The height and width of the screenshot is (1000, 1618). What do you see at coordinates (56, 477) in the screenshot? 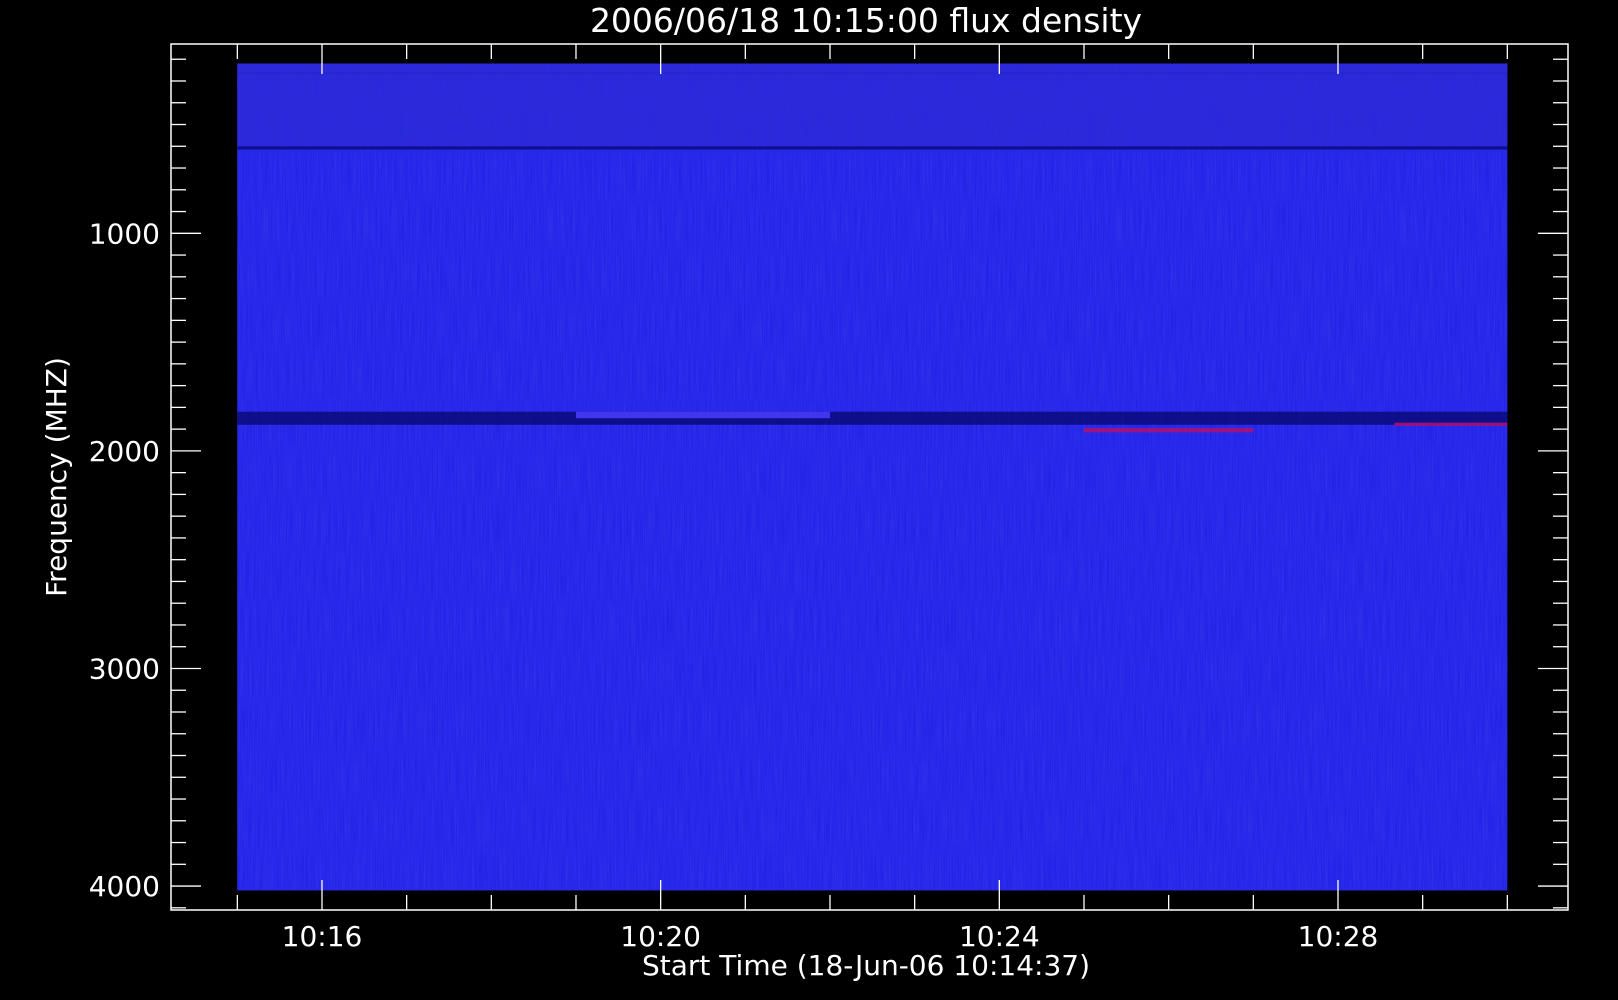
I see `y-axis-label: Frequency (MHZ)` at bounding box center [56, 477].